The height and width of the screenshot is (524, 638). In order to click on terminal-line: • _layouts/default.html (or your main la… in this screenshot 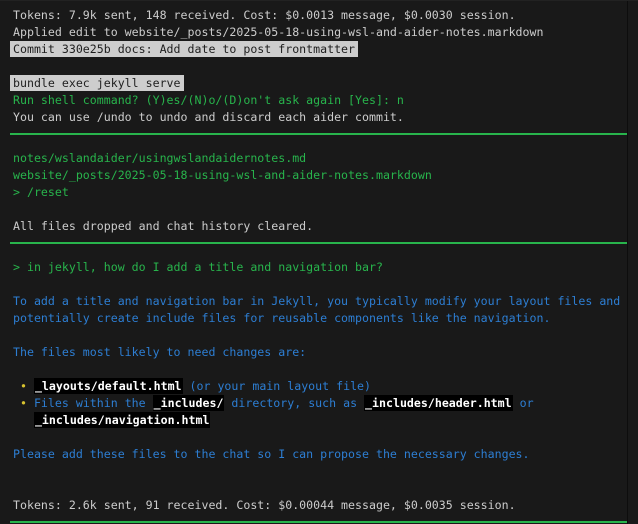, I will do `click(325, 386)`.